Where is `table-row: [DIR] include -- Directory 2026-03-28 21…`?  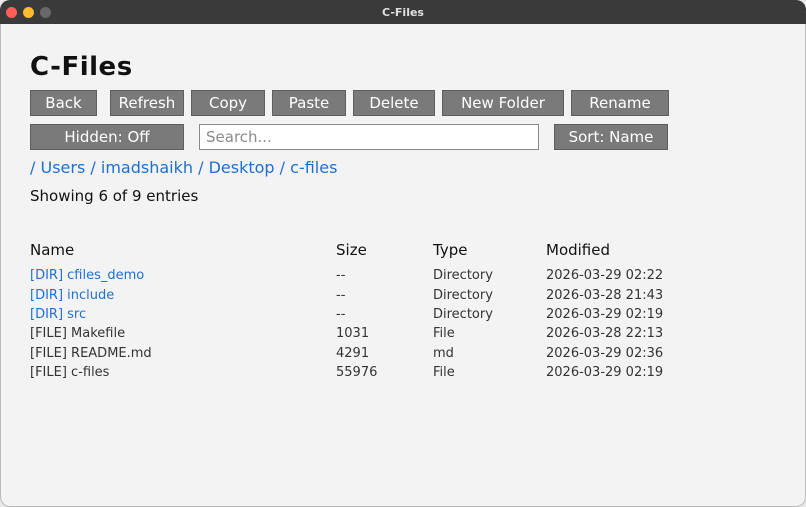 table-row: [DIR] include -- Directory 2026-03-28 21… is located at coordinates (380, 294).